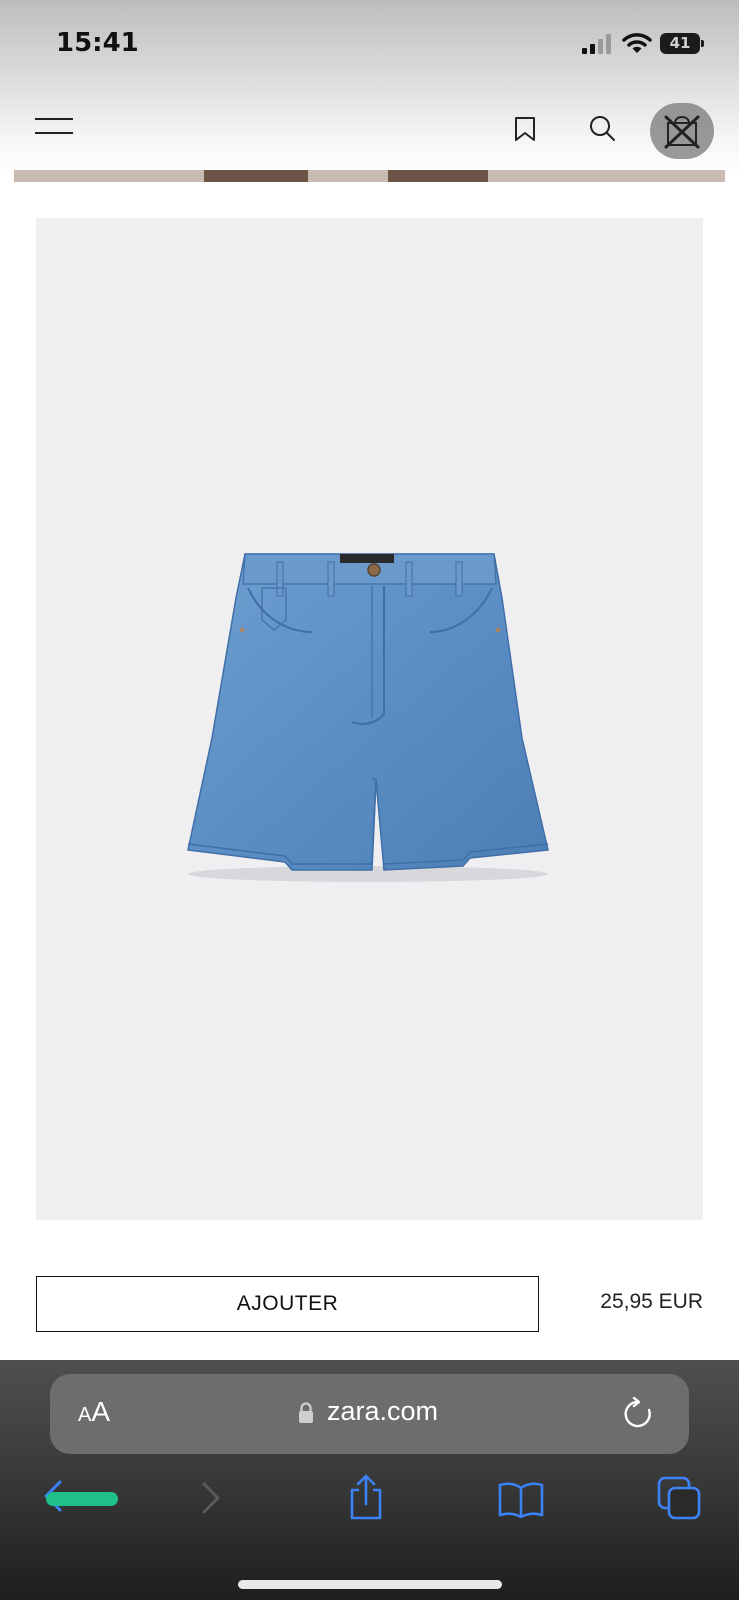 The width and height of the screenshot is (739, 1600). I want to click on forward-arrow-icon, so click(210, 1498).